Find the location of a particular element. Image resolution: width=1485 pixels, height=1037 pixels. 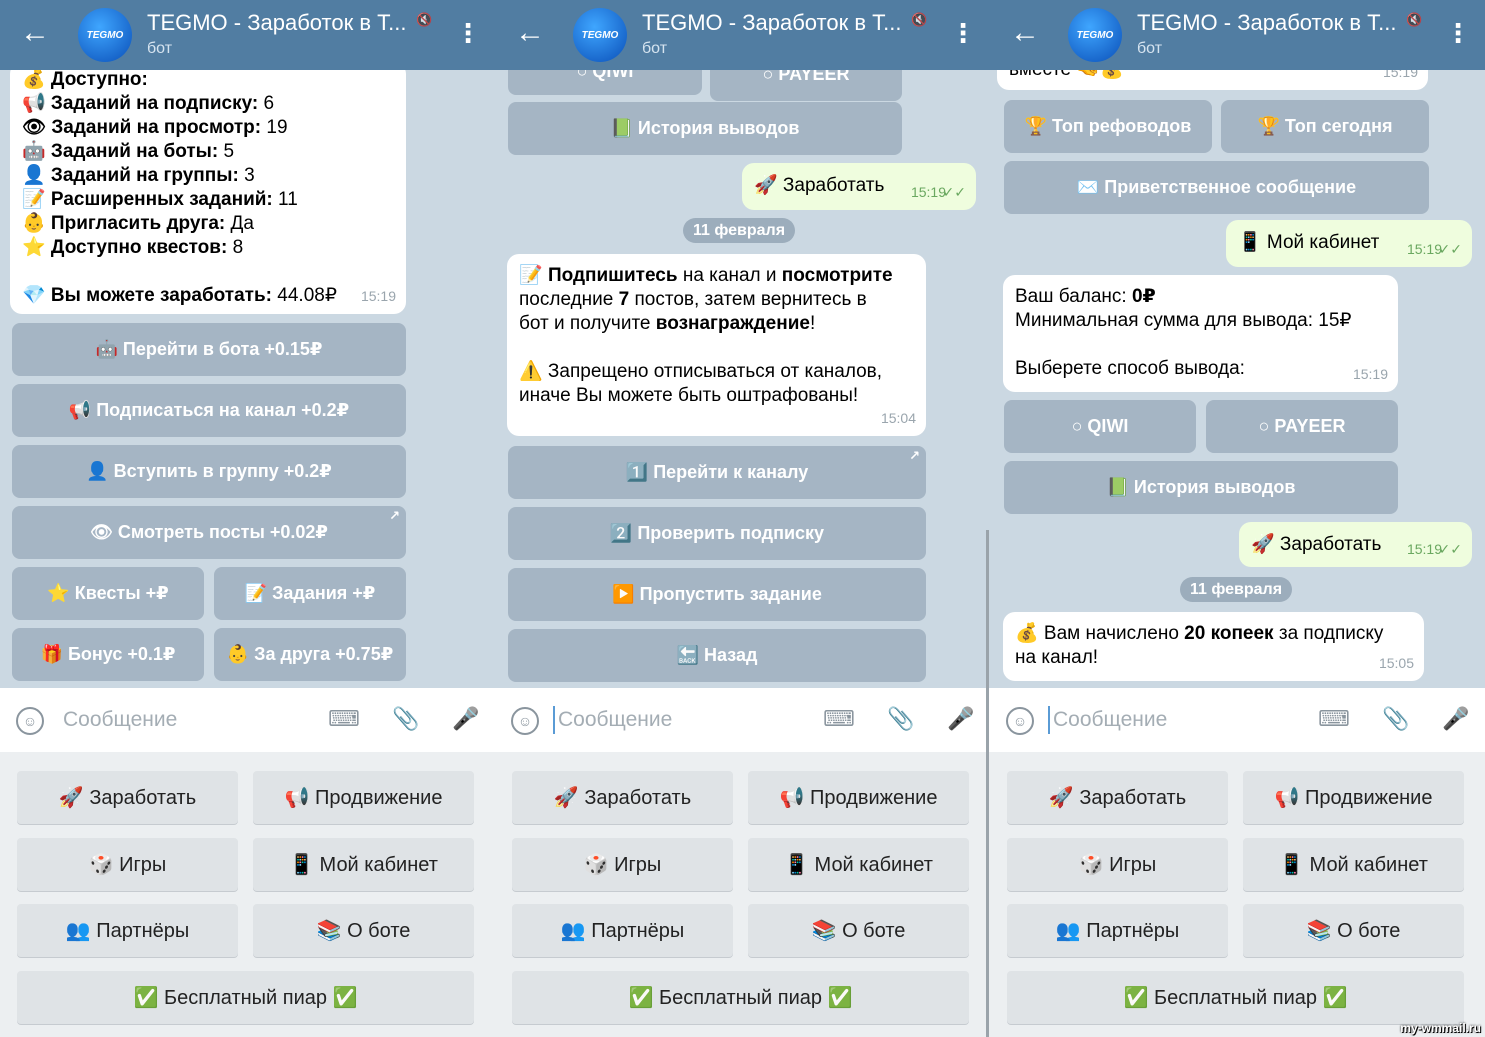

inline-button: 👤 Вступить в группу +0.2₽ is located at coordinates (209, 471).